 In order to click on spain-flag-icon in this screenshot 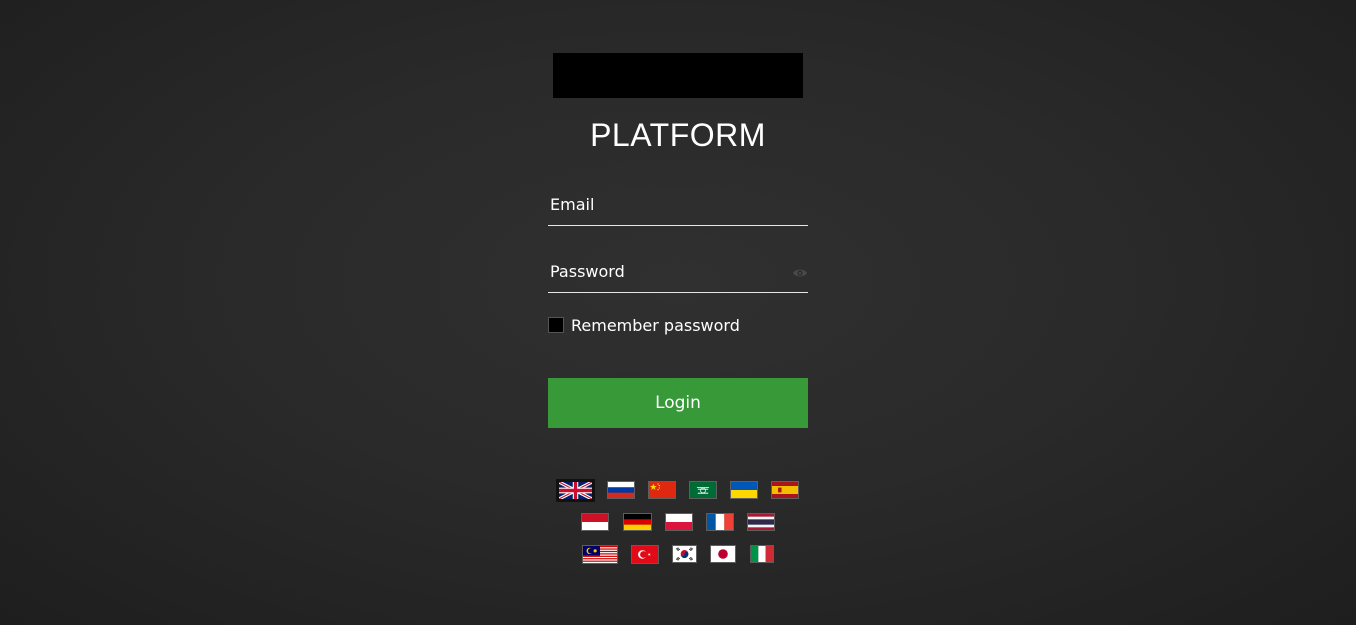, I will do `click(785, 490)`.